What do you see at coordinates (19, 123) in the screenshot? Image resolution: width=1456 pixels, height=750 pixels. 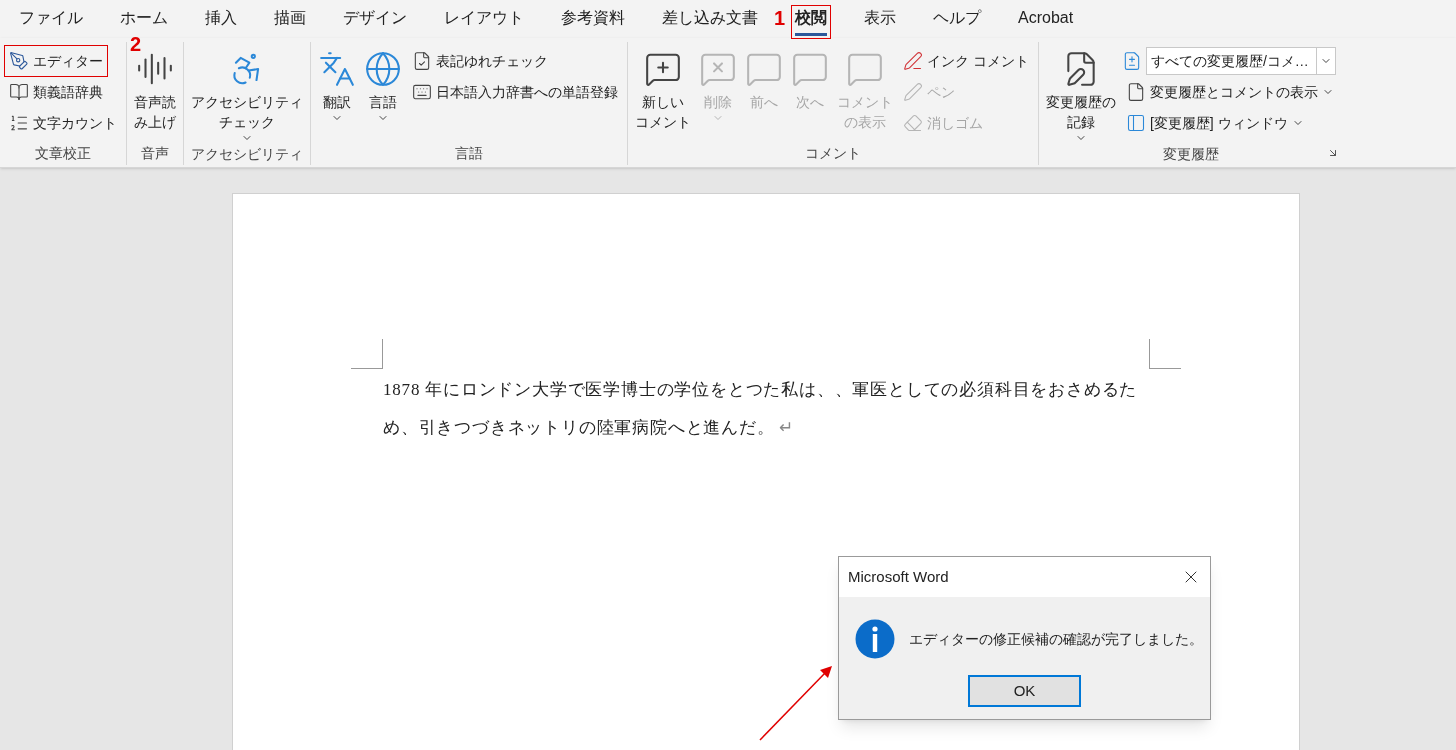 I see `list-icon` at bounding box center [19, 123].